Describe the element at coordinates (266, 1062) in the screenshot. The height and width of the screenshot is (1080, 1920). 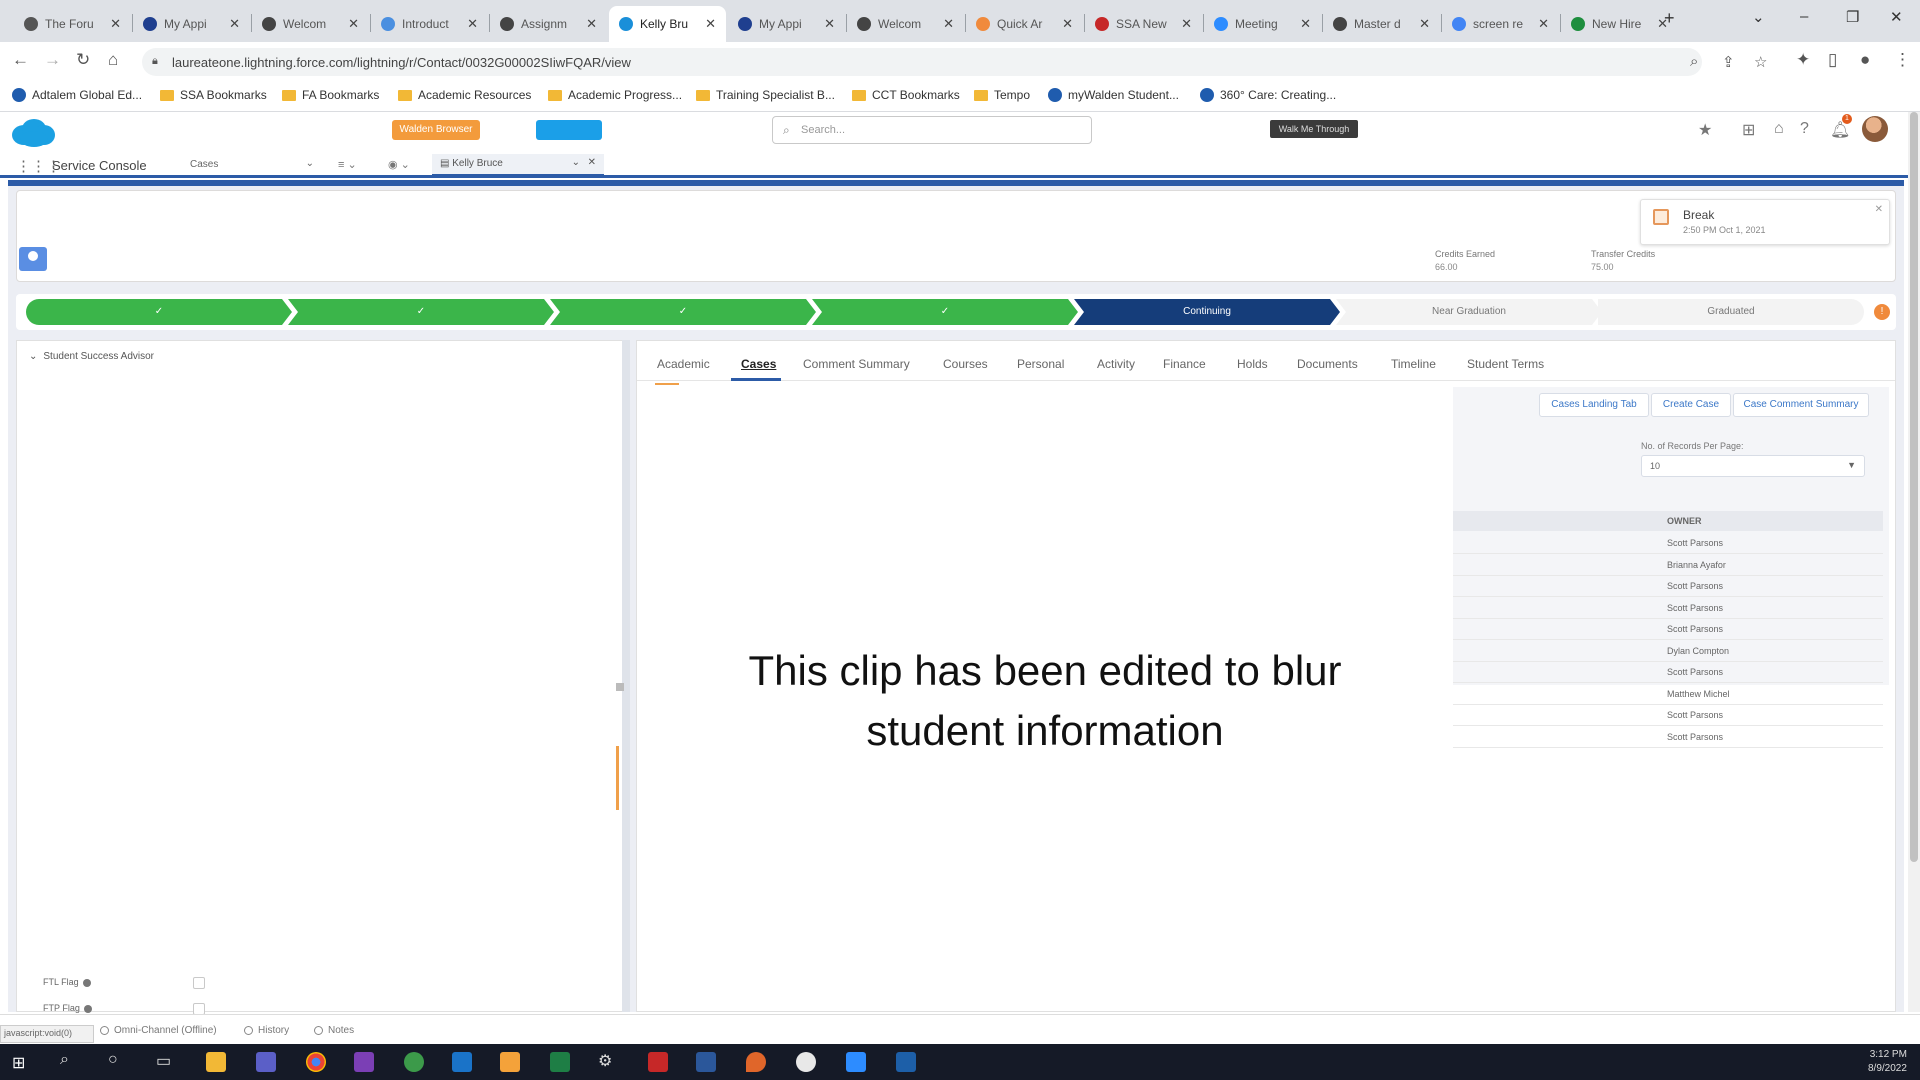
I see `teams-icon` at that location.